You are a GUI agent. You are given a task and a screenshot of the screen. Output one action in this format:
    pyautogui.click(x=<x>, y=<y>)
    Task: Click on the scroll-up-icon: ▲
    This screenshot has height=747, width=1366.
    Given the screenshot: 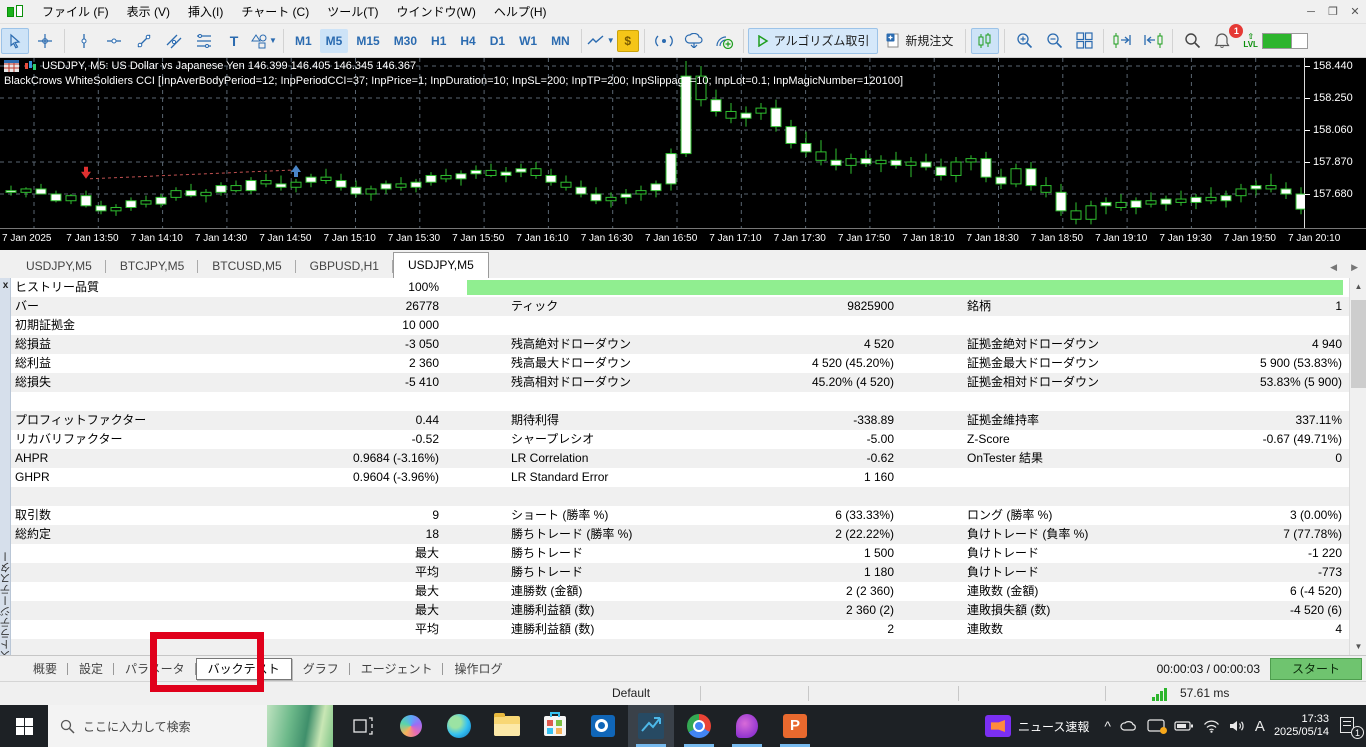 What is the action you would take?
    pyautogui.click(x=1358, y=286)
    